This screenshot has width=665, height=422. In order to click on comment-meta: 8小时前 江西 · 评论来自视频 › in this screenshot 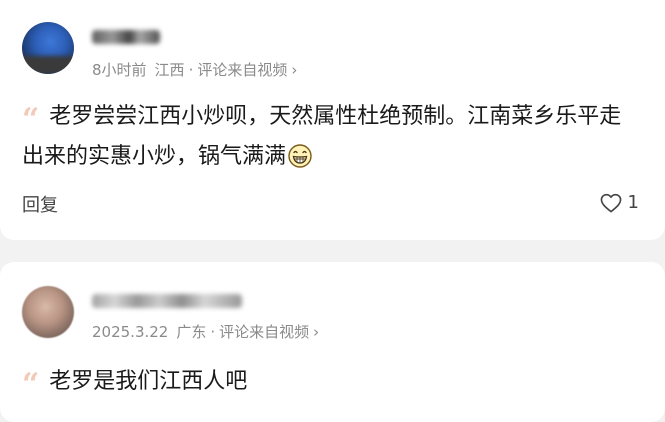, I will do `click(194, 69)`.